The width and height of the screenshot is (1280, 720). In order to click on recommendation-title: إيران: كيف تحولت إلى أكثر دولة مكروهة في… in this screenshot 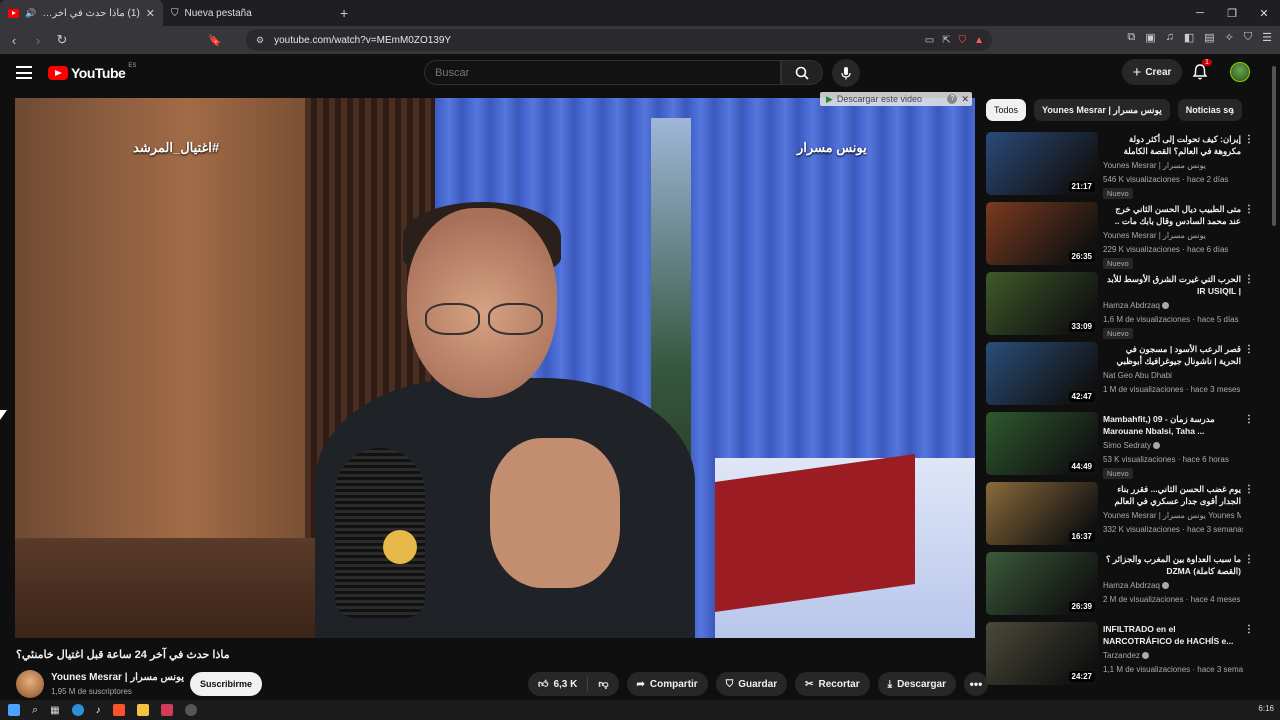, I will do `click(1172, 145)`.